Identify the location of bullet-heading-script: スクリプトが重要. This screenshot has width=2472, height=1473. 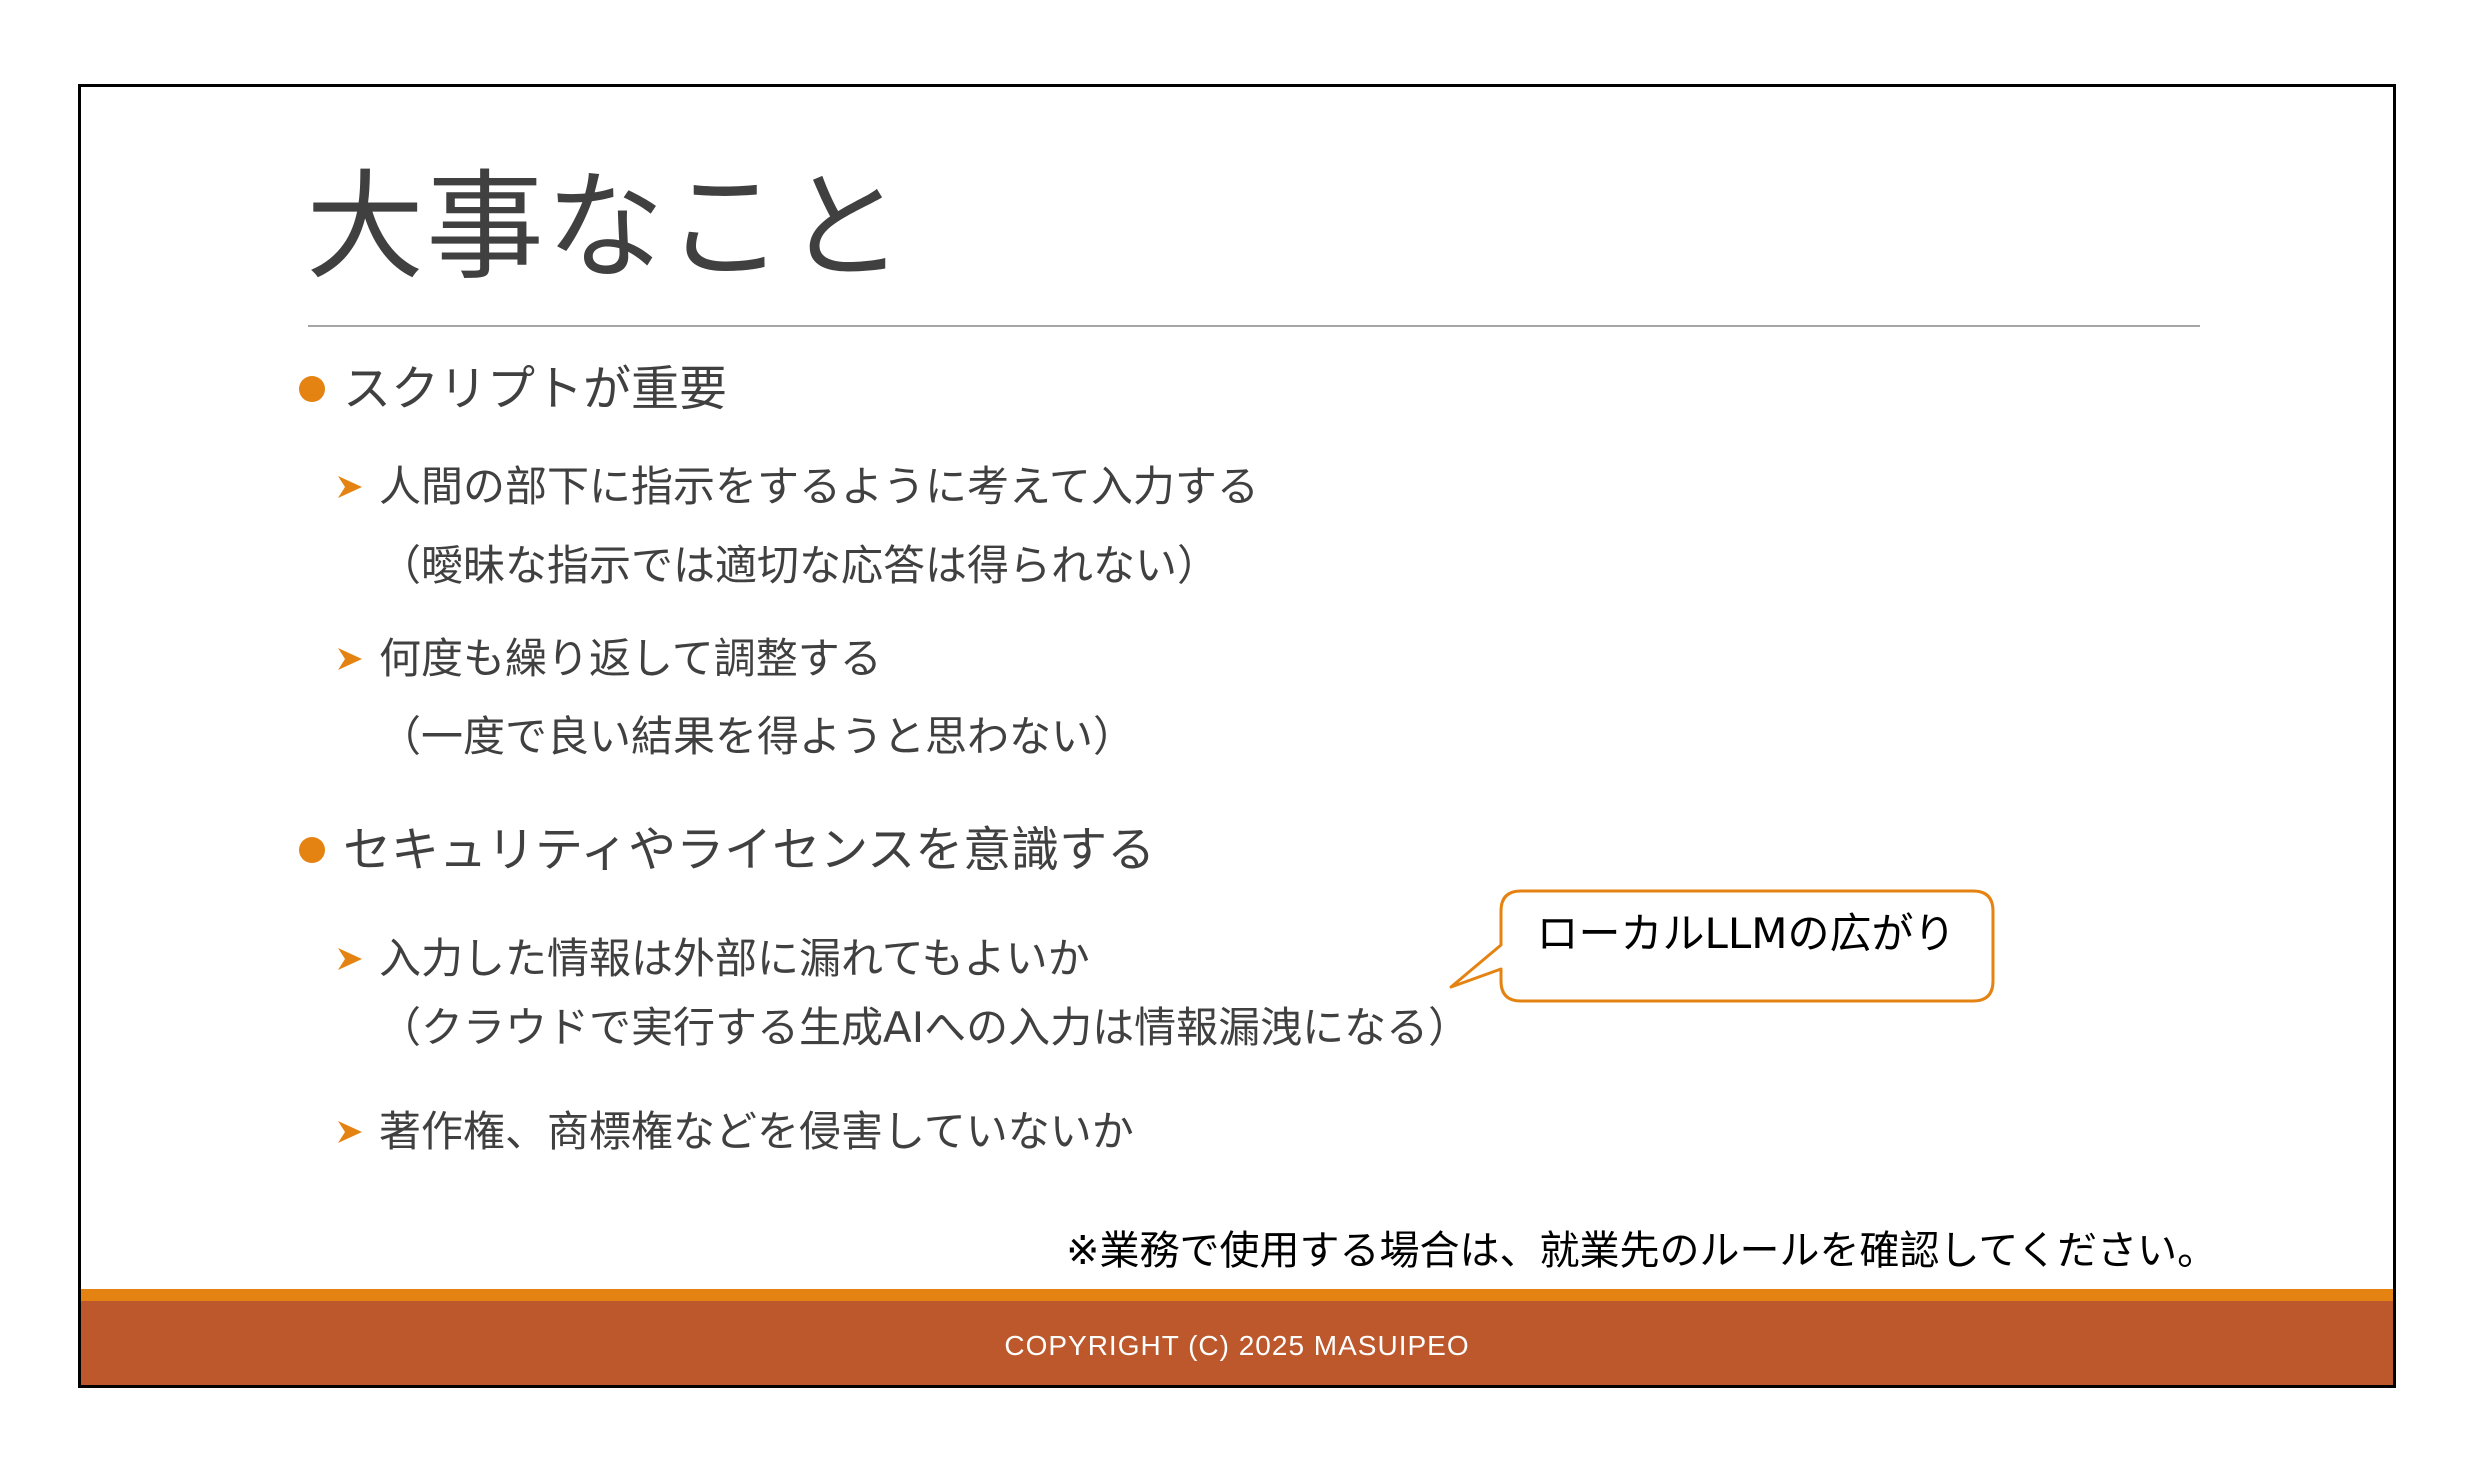
(535, 389).